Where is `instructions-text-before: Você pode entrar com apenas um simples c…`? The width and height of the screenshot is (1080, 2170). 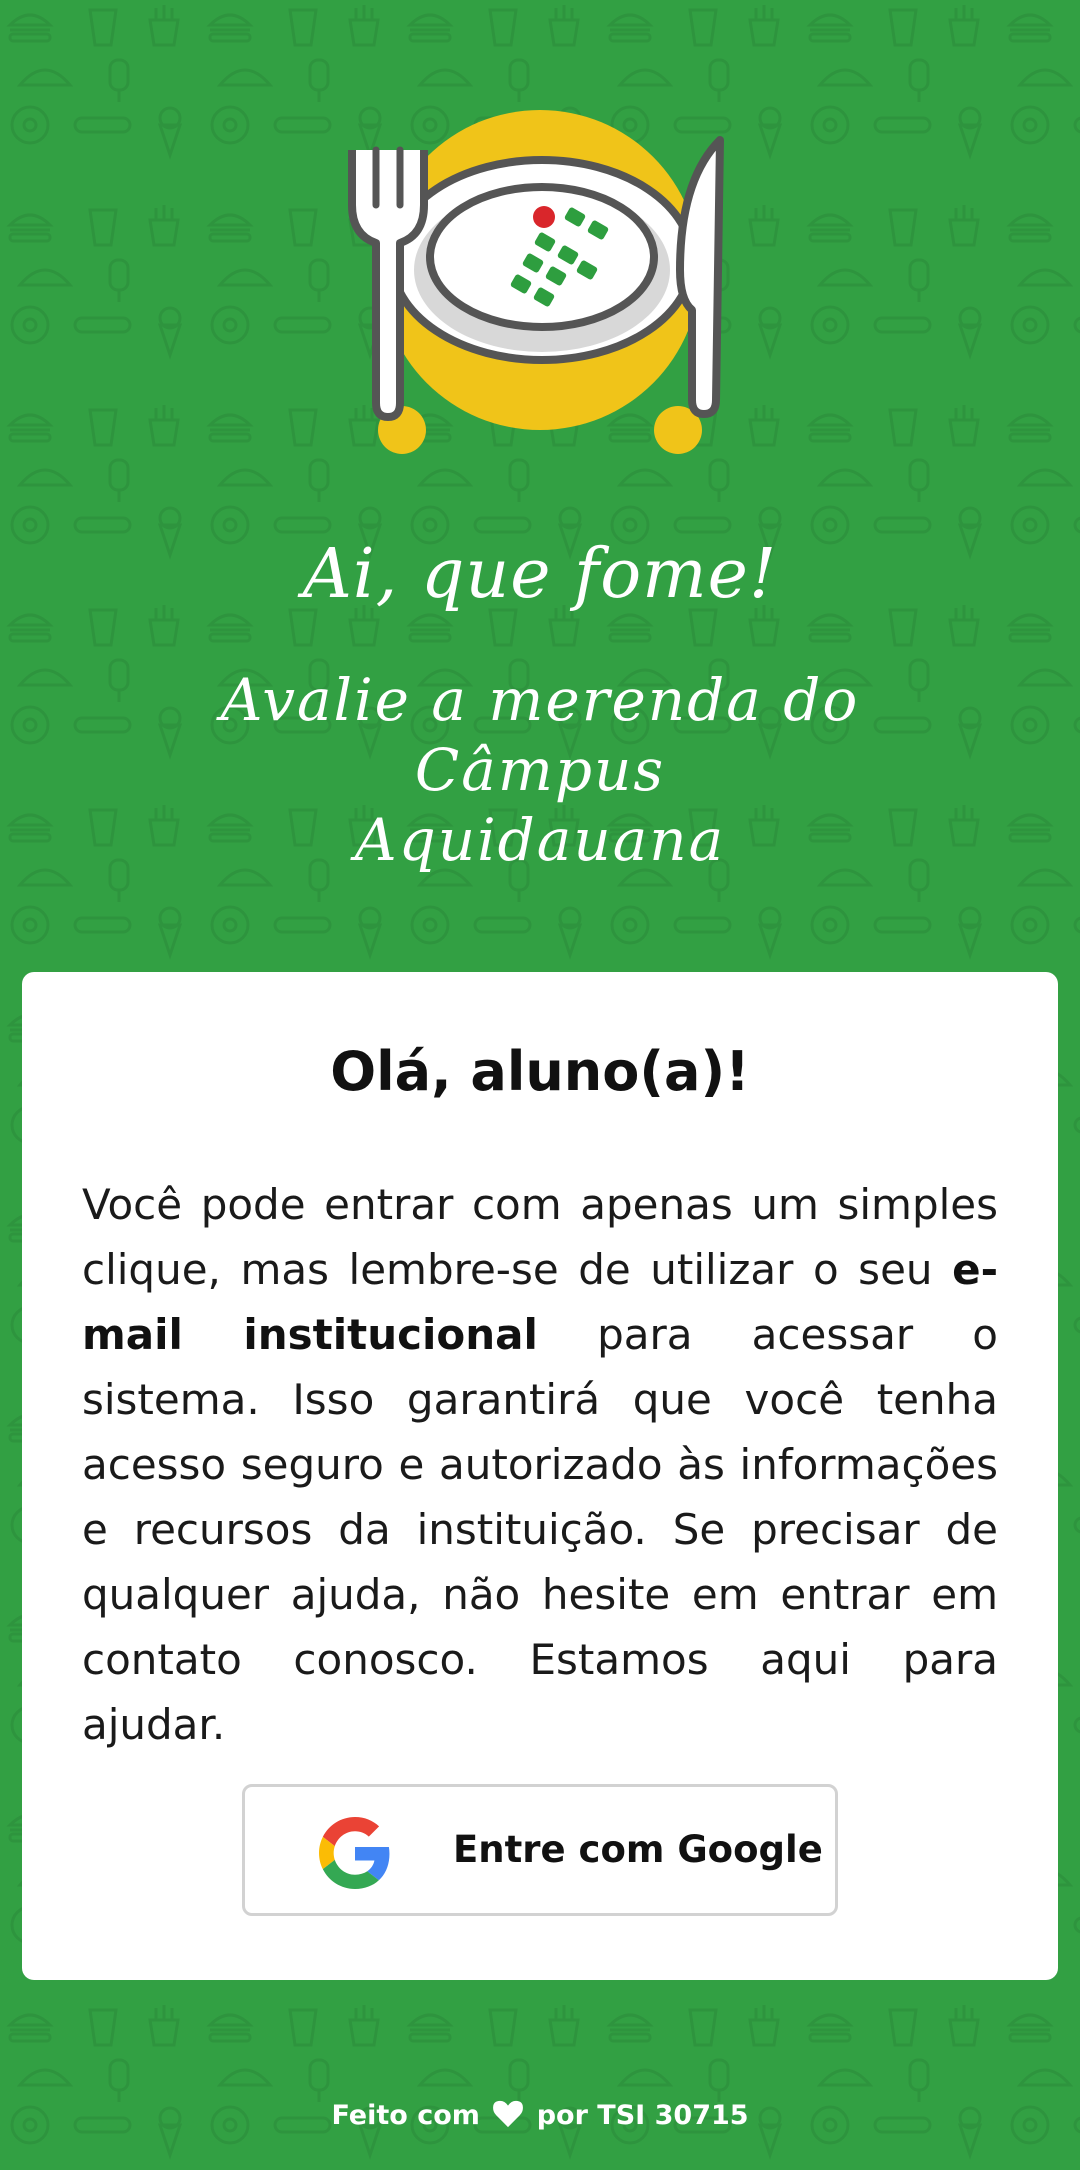 instructions-text-before: Você pode entrar com apenas um simples c… is located at coordinates (540, 1237).